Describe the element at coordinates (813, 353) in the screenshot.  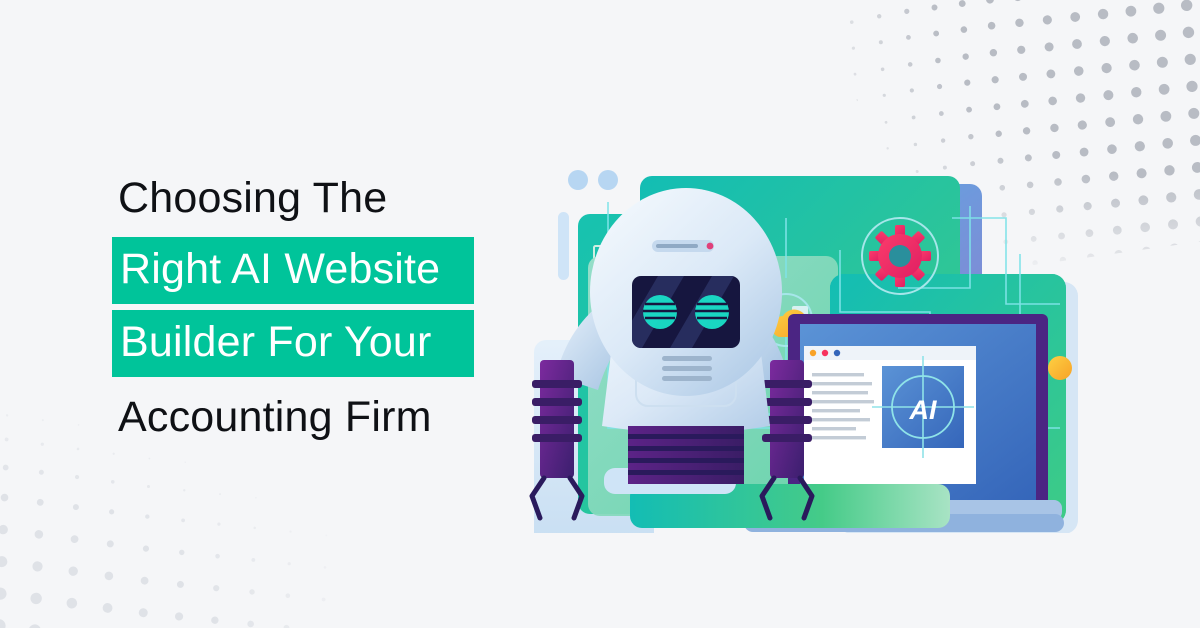
I see `window-dot-orange` at that location.